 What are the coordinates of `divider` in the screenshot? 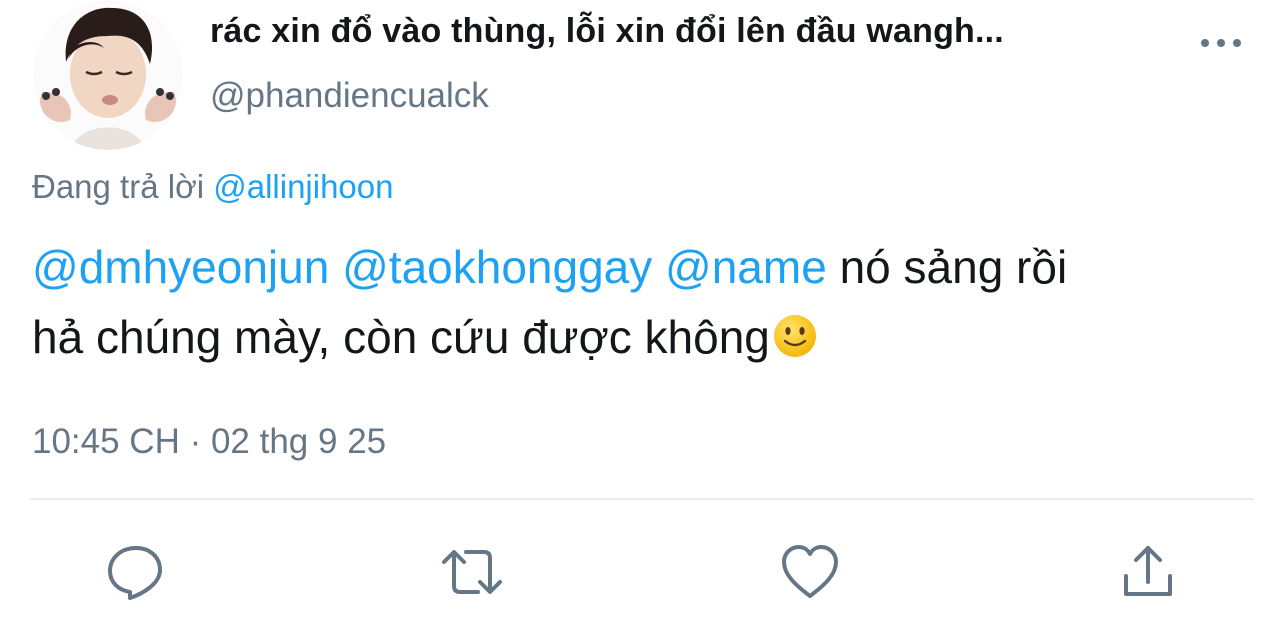 It's located at (642, 499).